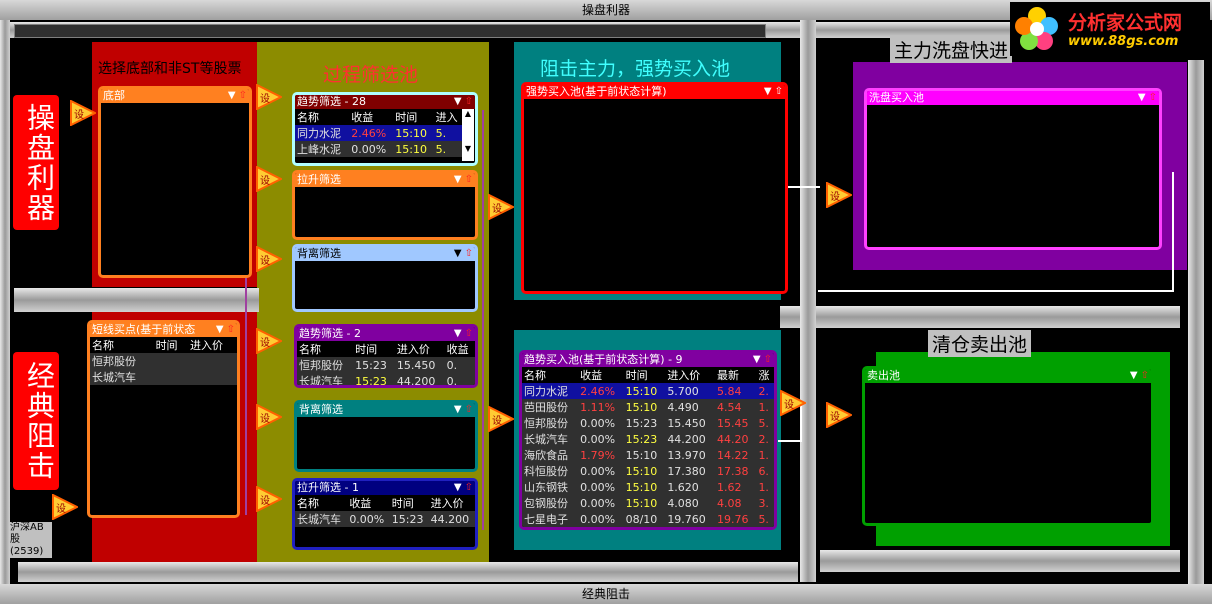 This screenshot has height=604, width=1212. I want to click on window-diverge2: 背离筛选 ▼ ⇧, so click(386, 436).